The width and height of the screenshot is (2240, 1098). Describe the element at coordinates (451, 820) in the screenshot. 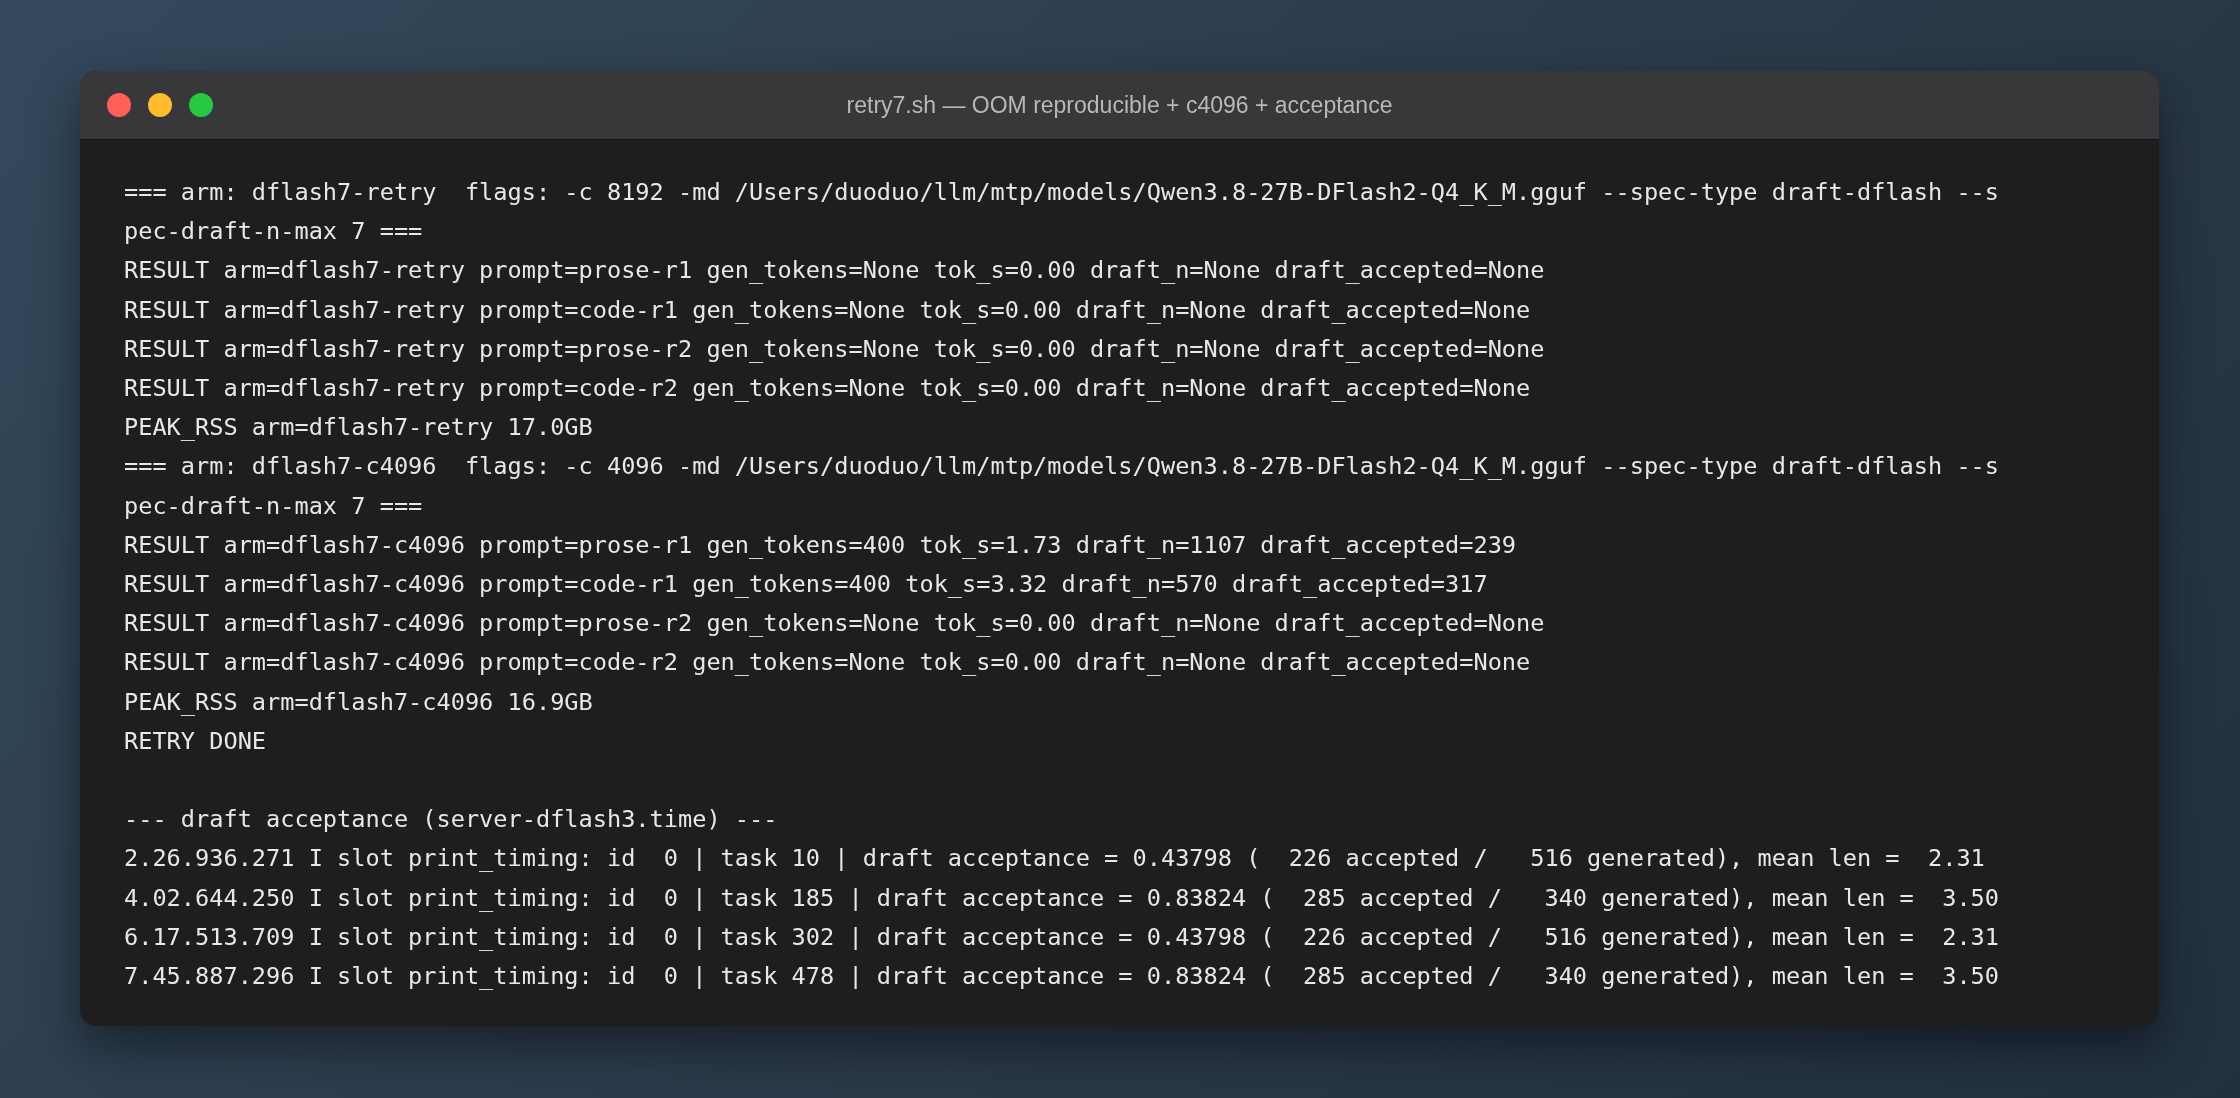

I see `terminal-line: --- draft acceptance (server-dflash3.time) ---` at that location.